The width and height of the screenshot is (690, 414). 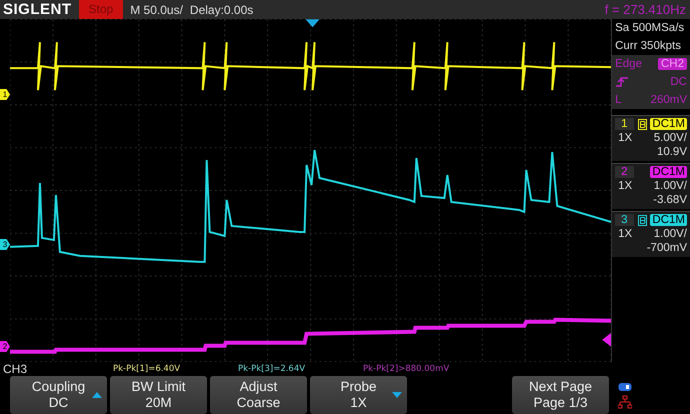 What do you see at coordinates (672, 64) in the screenshot?
I see `trigger-source-badge: CH2` at bounding box center [672, 64].